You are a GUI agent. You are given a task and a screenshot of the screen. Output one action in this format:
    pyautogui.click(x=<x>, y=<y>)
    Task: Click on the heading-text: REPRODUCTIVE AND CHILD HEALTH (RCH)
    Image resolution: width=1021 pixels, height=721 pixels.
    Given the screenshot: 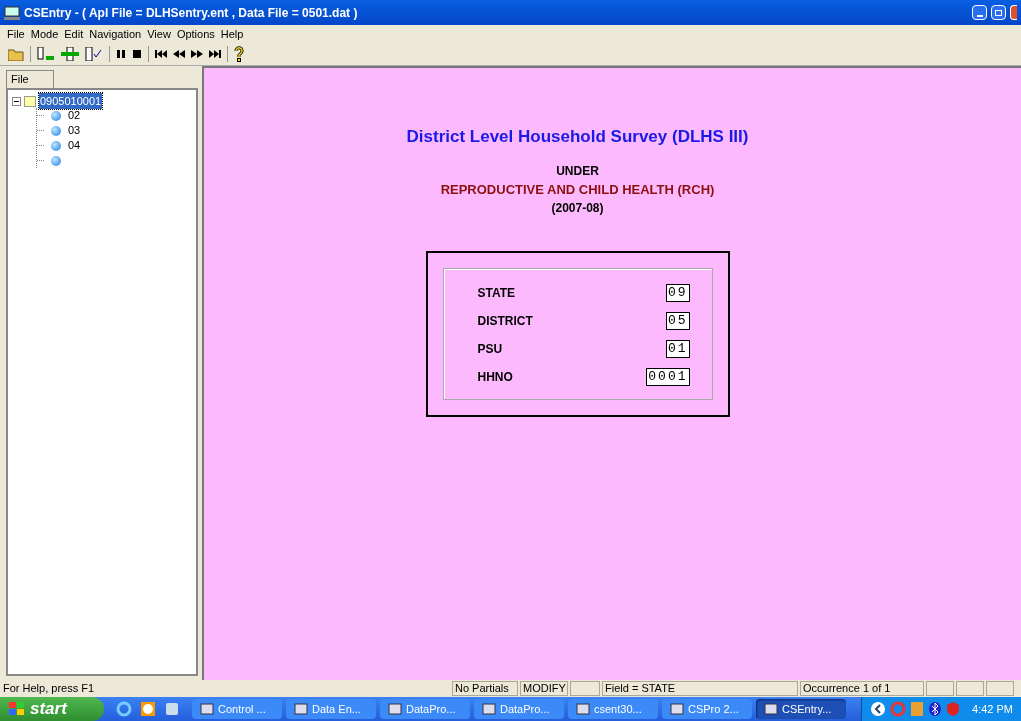 What is the action you would take?
    pyautogui.click(x=577, y=189)
    